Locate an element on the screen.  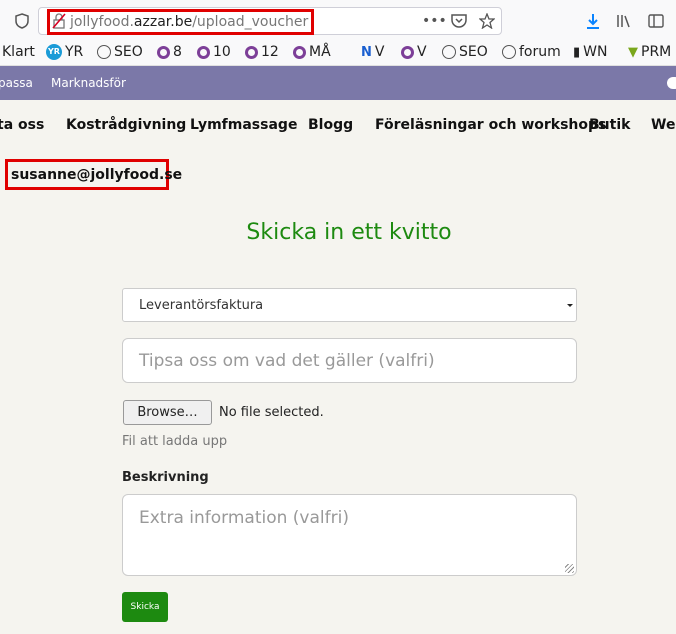
admin-item-anpassa: passa is located at coordinates (16, 83).